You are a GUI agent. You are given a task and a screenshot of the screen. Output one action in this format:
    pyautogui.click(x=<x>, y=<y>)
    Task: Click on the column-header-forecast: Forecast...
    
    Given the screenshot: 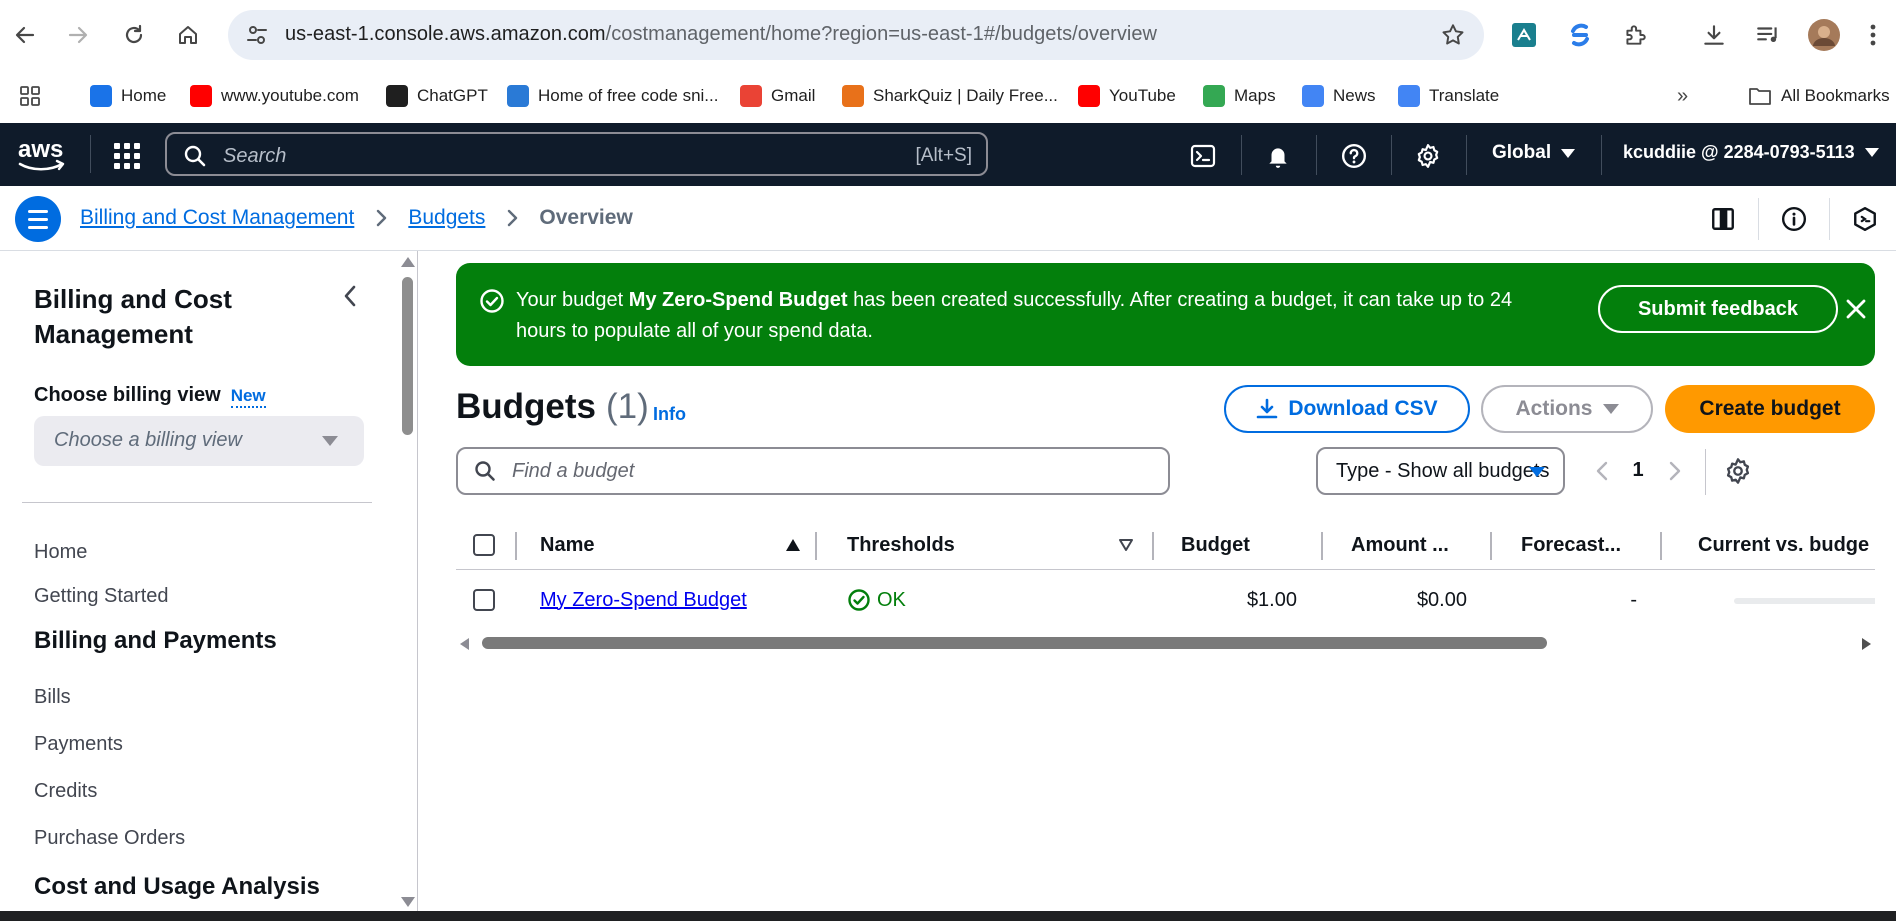 What is the action you would take?
    pyautogui.click(x=1571, y=545)
    